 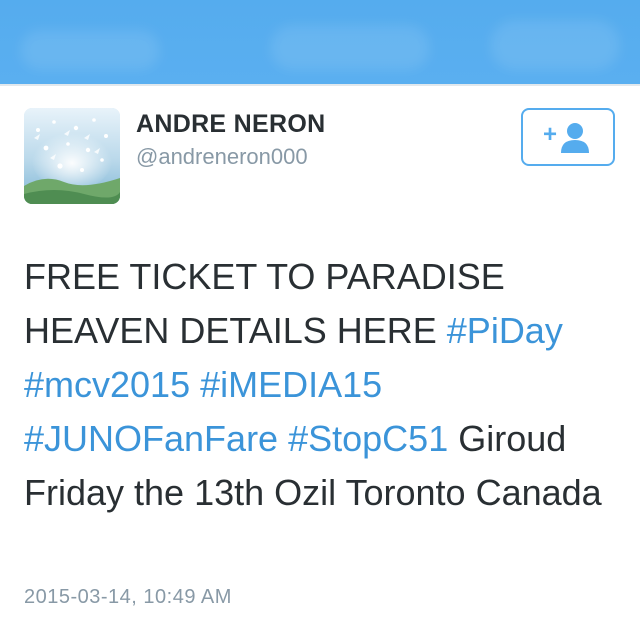 I want to click on add-user-icon: +, so click(x=566, y=137).